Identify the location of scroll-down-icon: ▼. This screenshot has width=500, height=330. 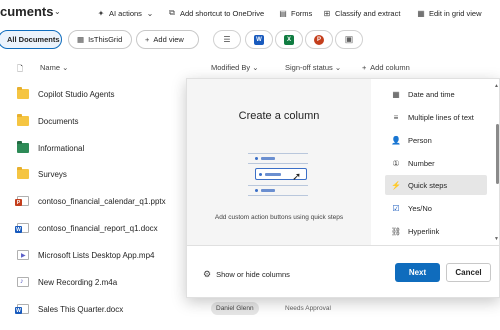
(496, 239).